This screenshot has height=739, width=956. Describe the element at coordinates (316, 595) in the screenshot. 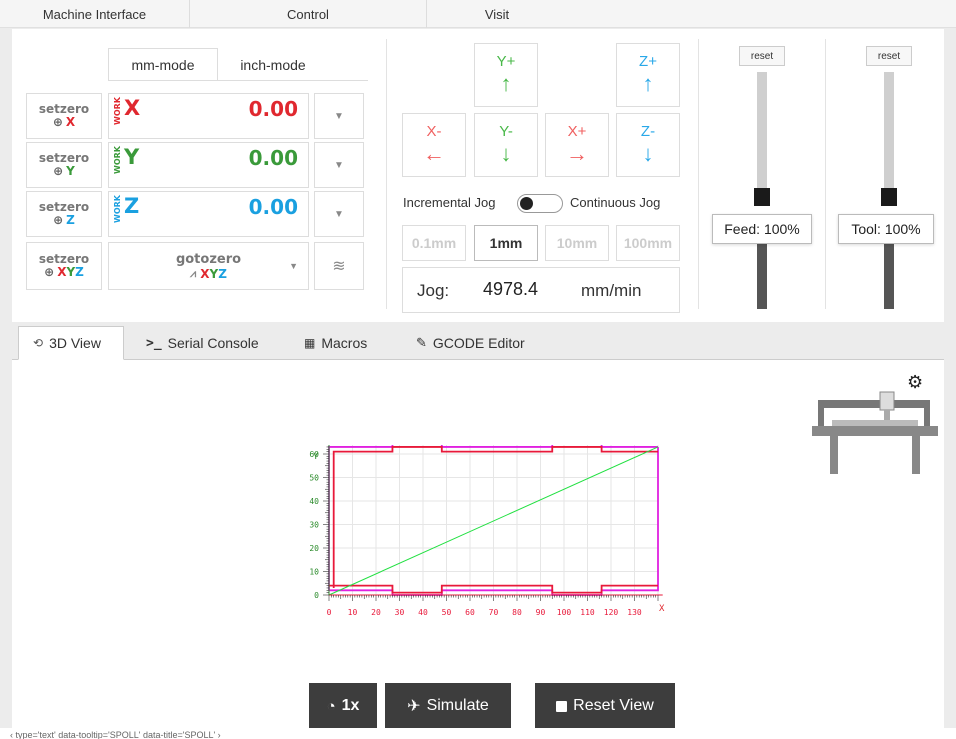

I see `y-tick-label: 0` at that location.